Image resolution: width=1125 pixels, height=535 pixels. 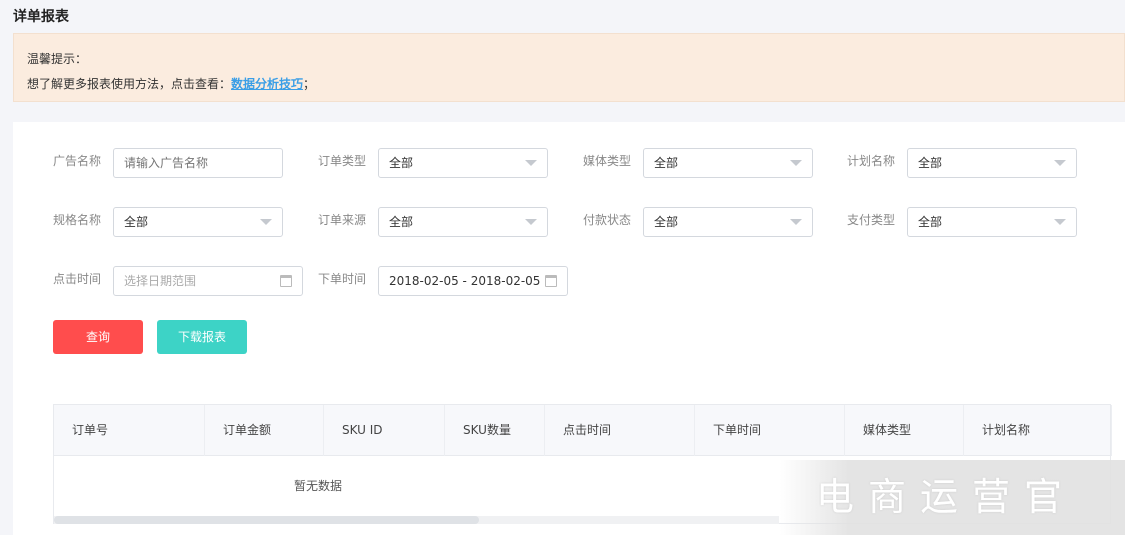 What do you see at coordinates (318, 486) in the screenshot?
I see `empty-state-text: 暂无数据` at bounding box center [318, 486].